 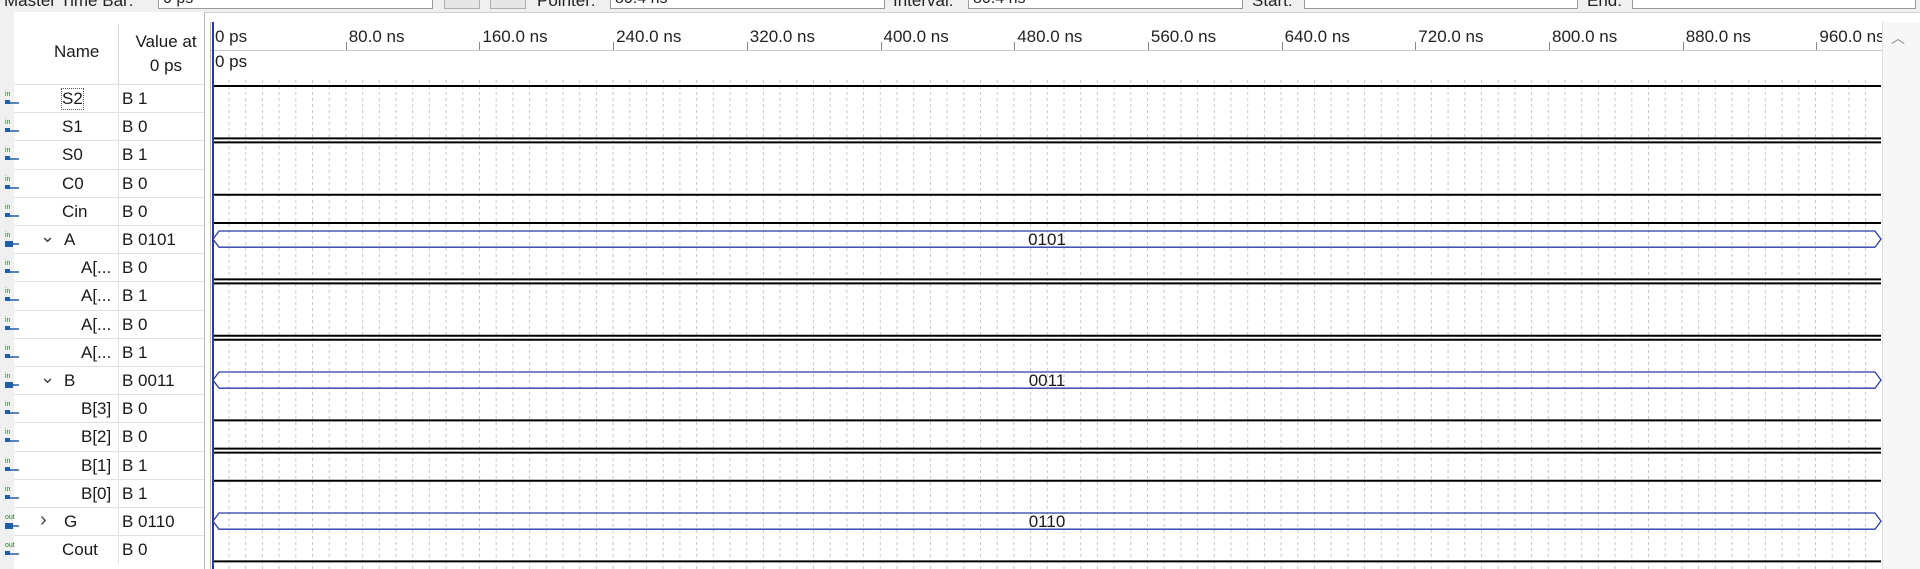 What do you see at coordinates (104, 127) in the screenshot?
I see `signal-row: in S1 B 0` at bounding box center [104, 127].